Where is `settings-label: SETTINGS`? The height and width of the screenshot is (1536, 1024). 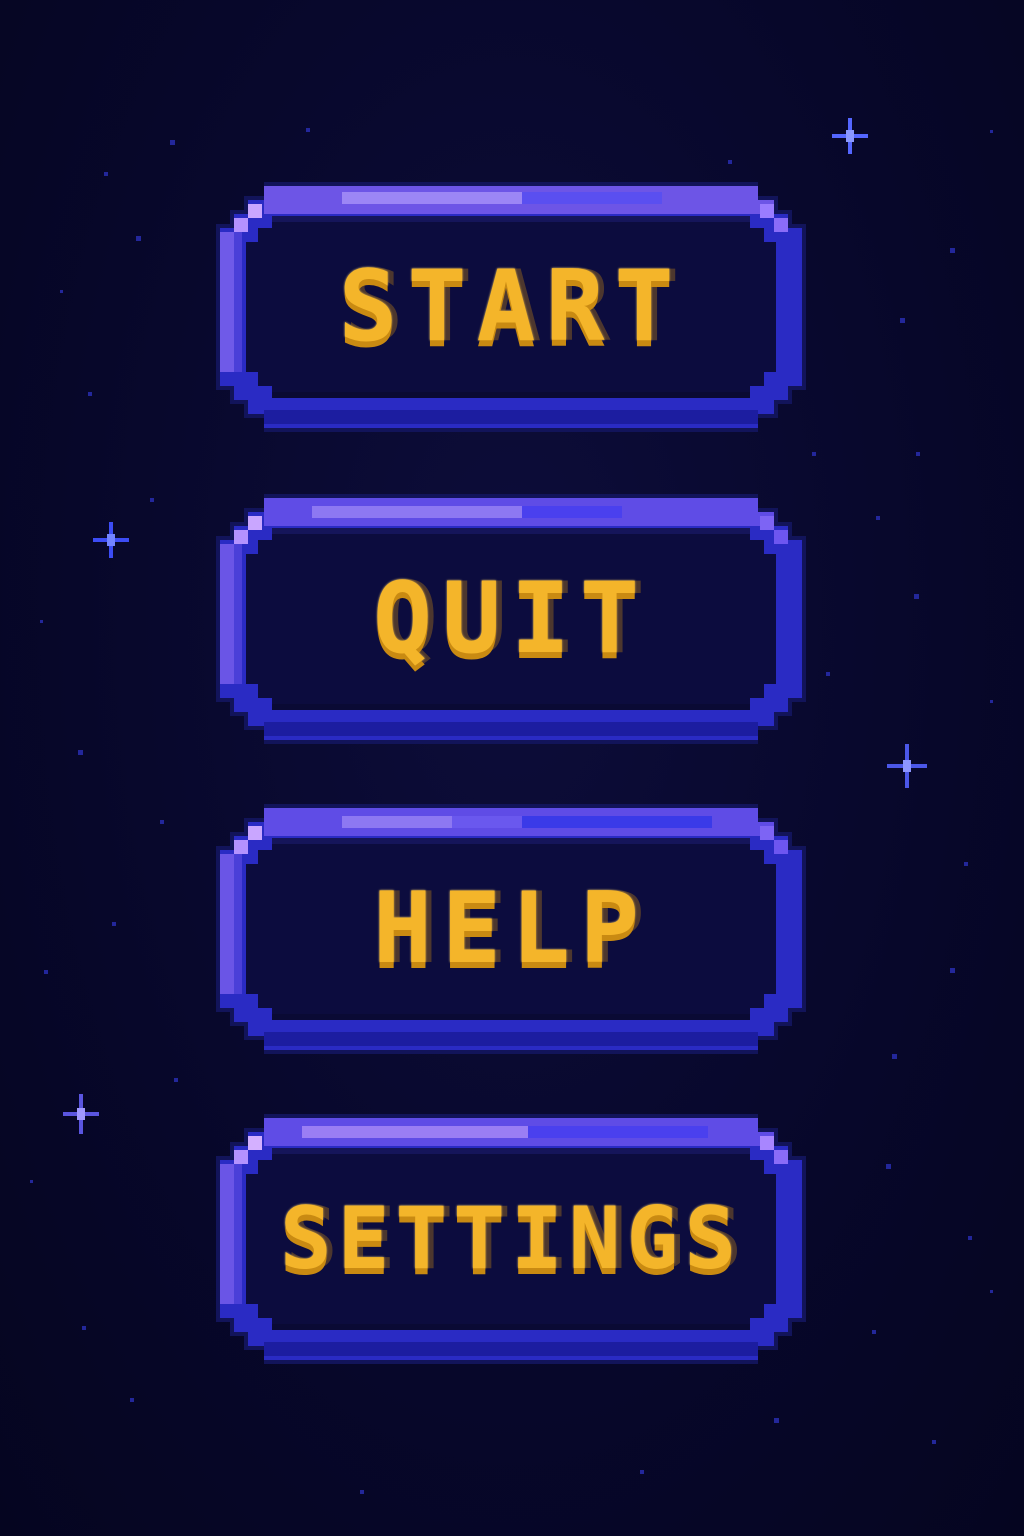 settings-label: SETTINGS is located at coordinates (511, 1239).